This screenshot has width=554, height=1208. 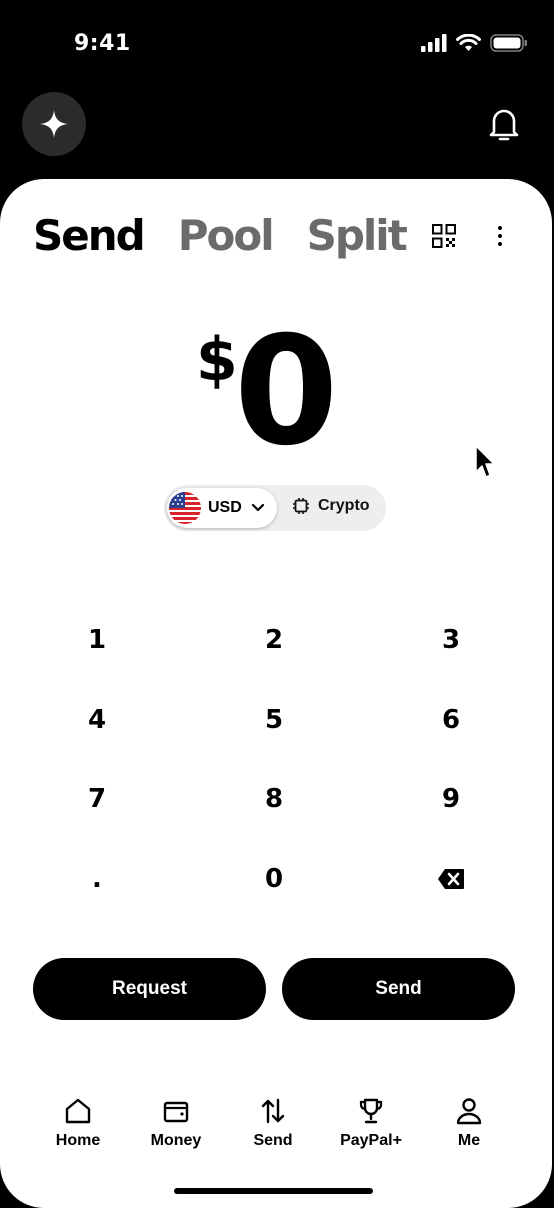 What do you see at coordinates (176, 1140) in the screenshot?
I see `nav-label-money: Money` at bounding box center [176, 1140].